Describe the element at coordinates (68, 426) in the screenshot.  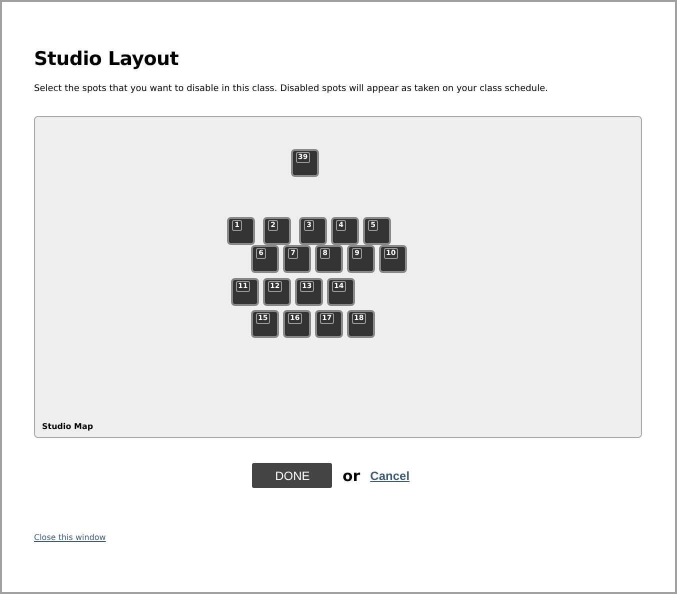
I see `map-label: Studio Map` at that location.